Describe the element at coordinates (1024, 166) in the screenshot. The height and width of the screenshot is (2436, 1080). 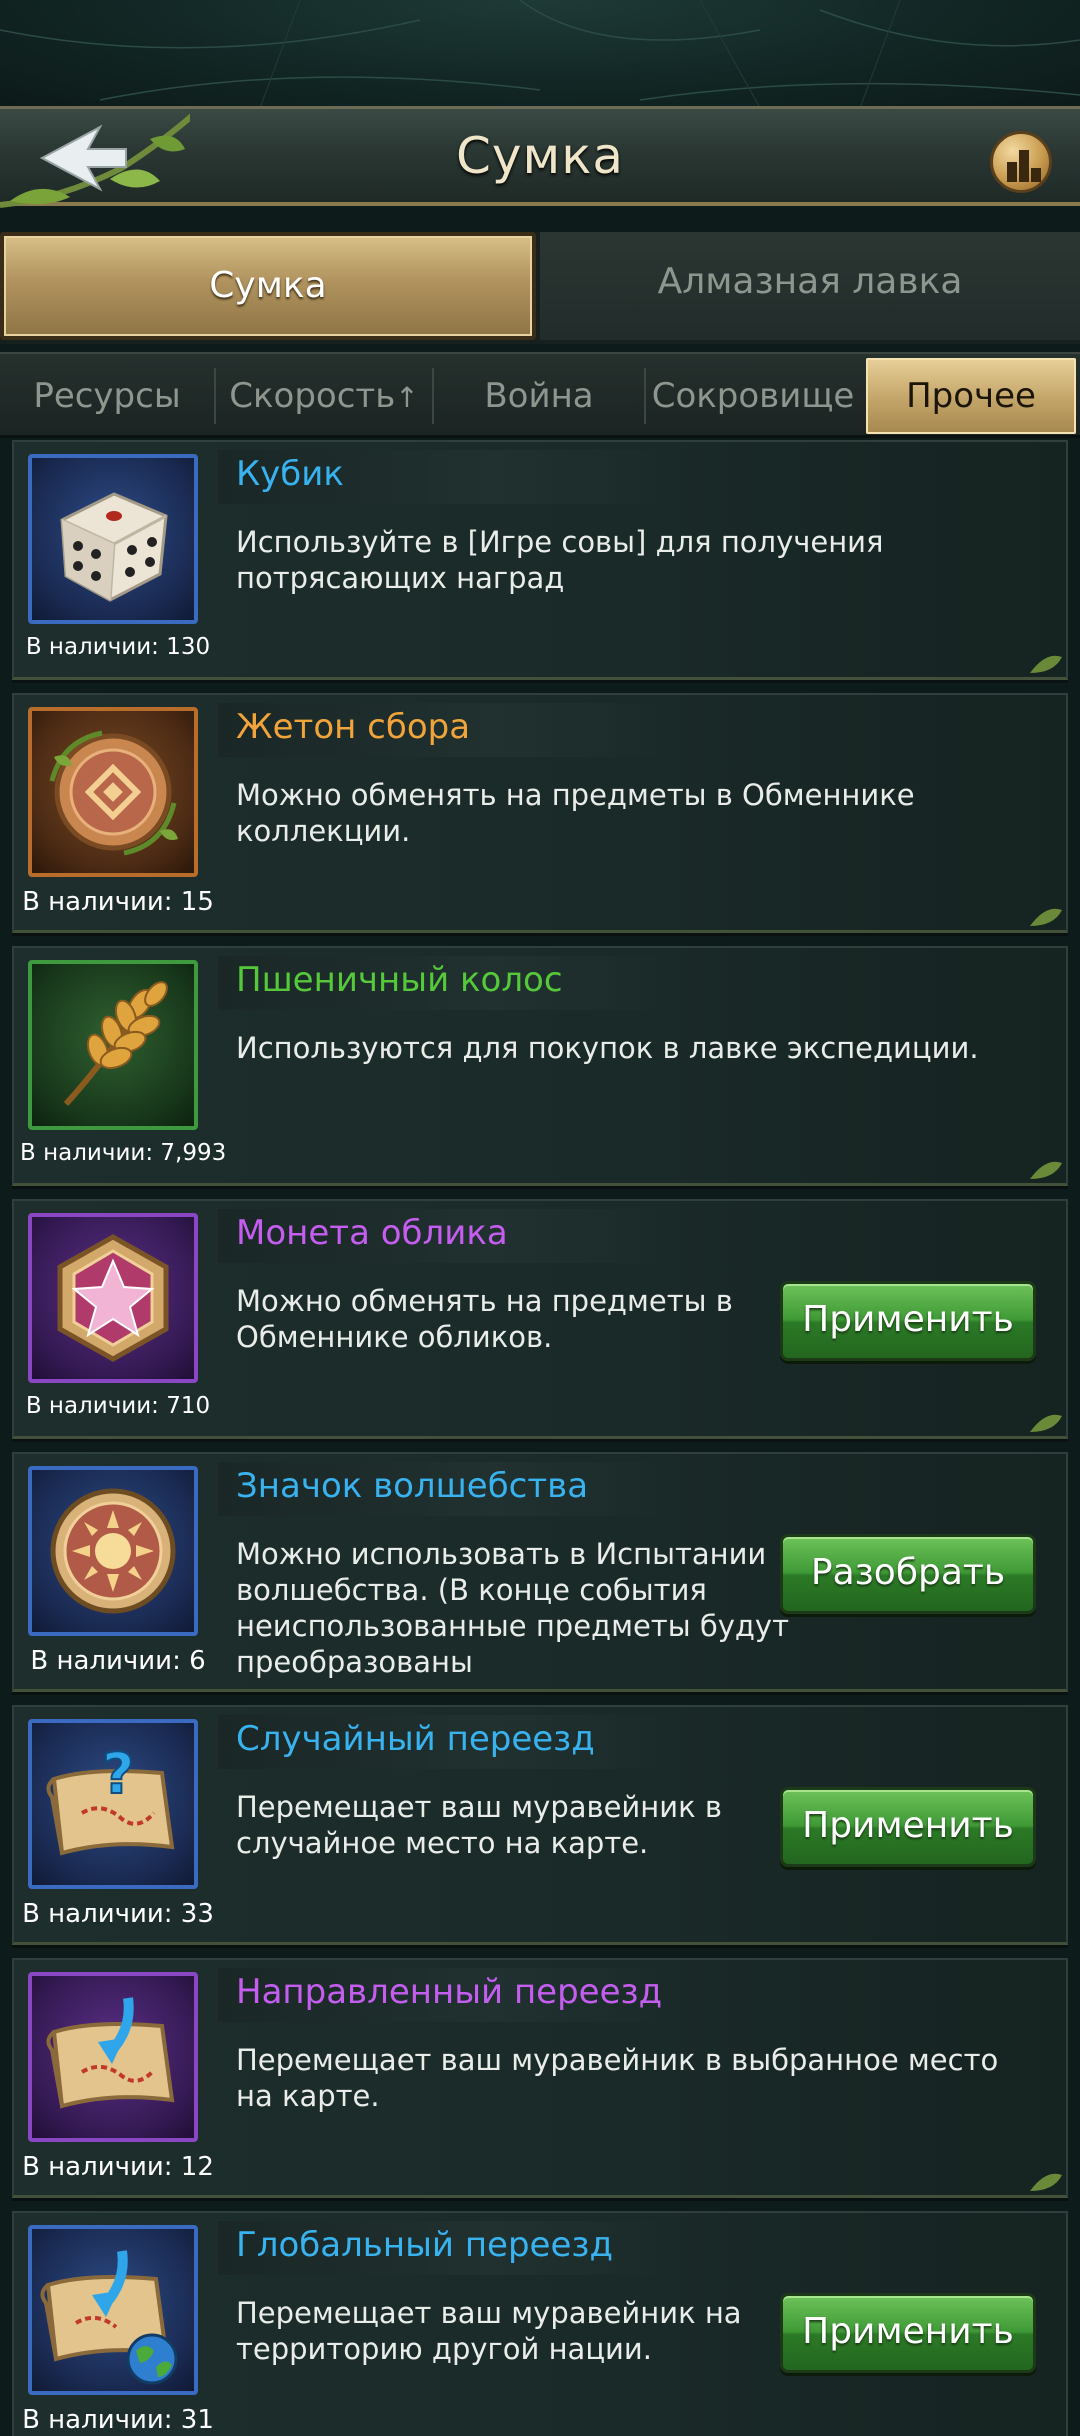
I see `ranking-icon` at that location.